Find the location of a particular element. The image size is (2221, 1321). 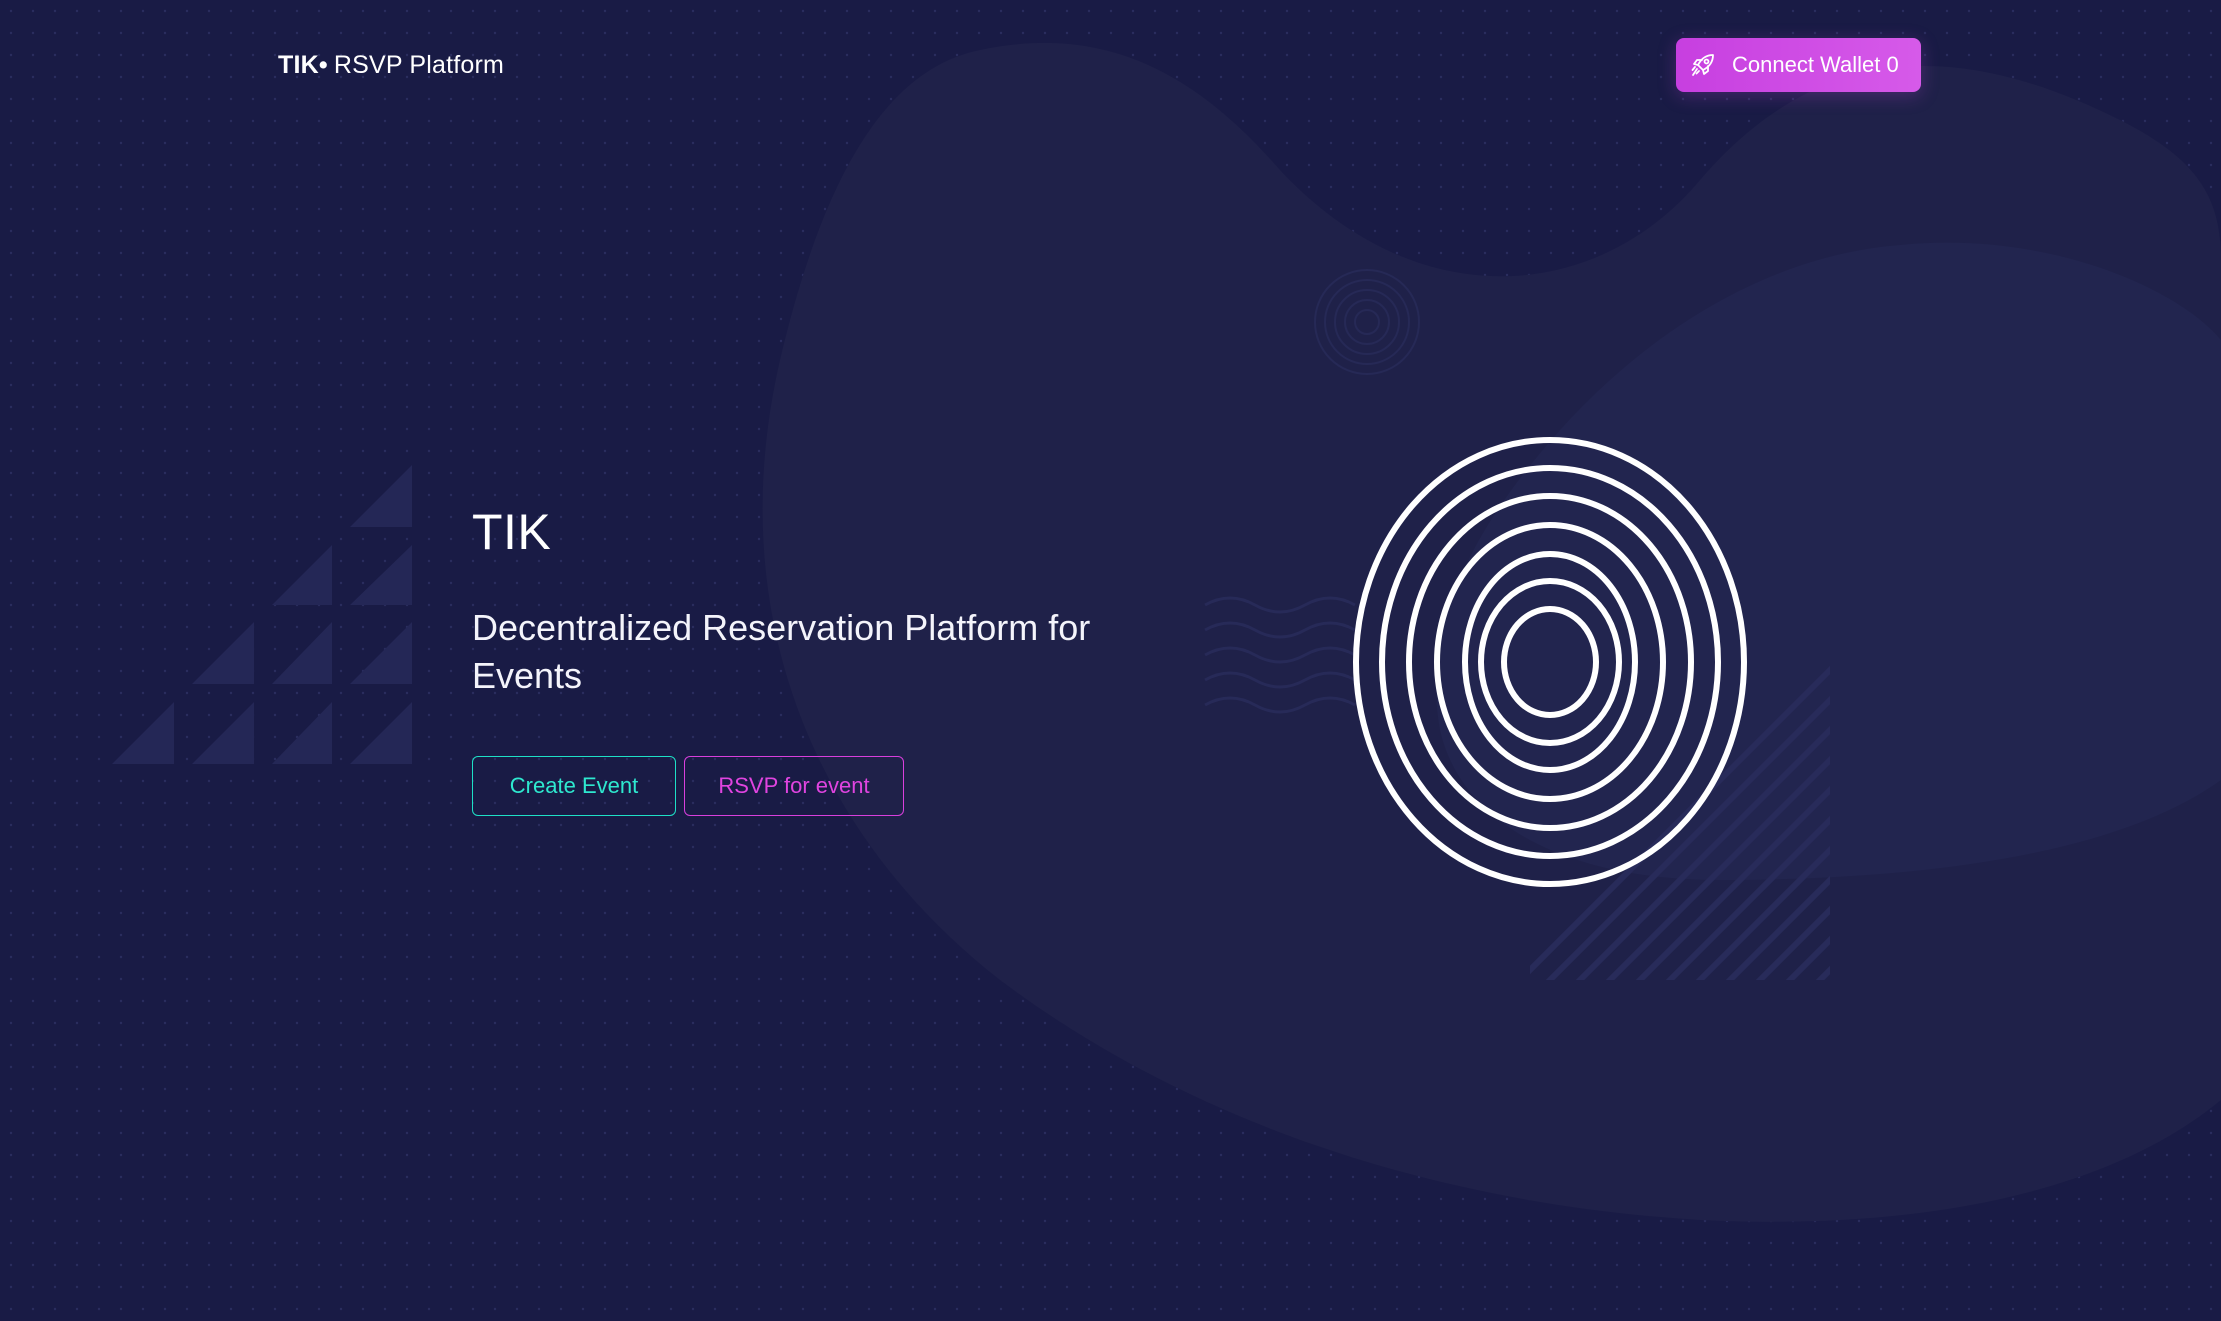

brand-tagline: RSVP Platform is located at coordinates (419, 65).